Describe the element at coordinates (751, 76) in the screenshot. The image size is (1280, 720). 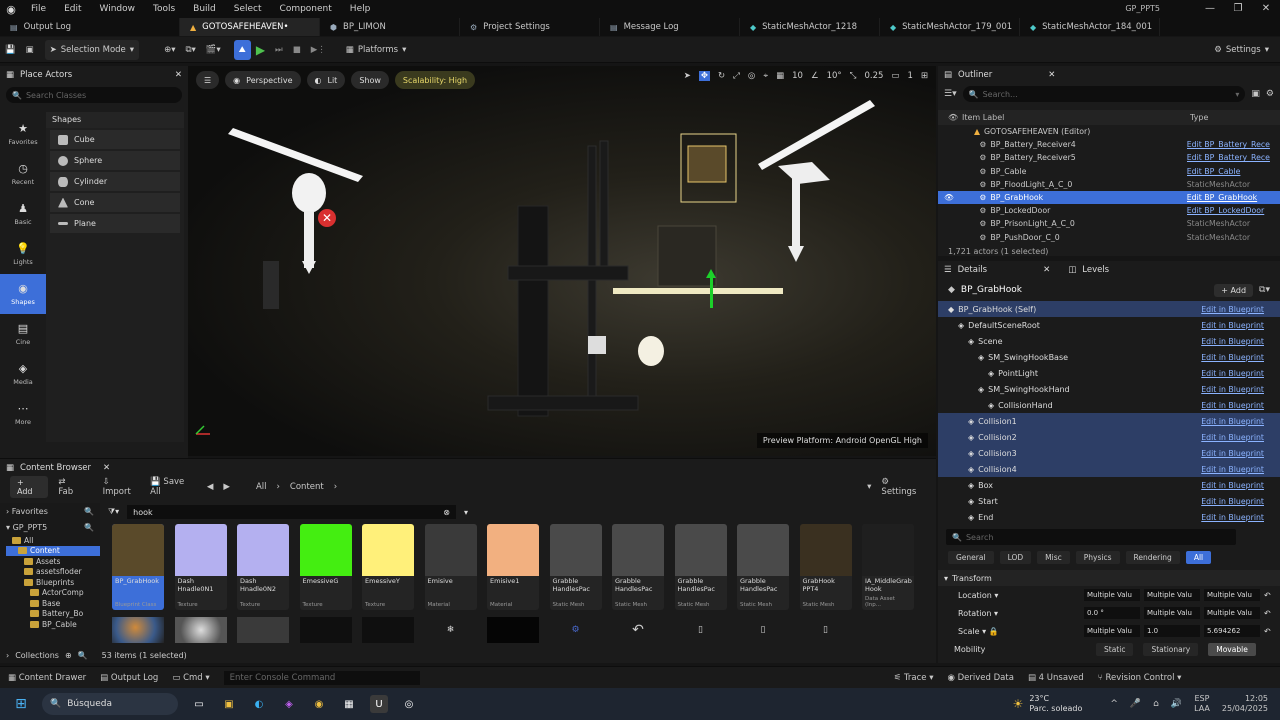
I see `world-local-icon: ◎` at that location.